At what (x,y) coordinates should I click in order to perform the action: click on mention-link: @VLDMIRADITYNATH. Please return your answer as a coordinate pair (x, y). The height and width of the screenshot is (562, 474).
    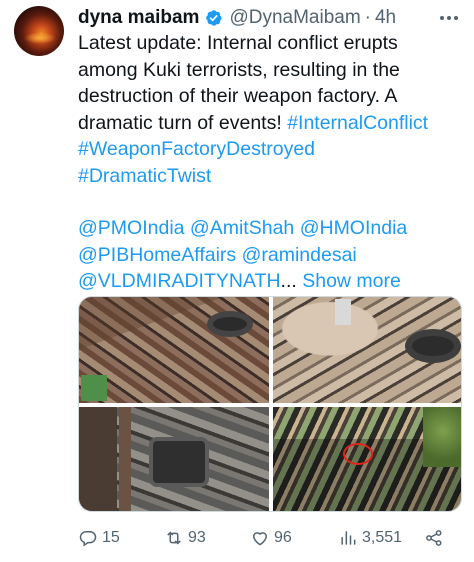
    Looking at the image, I should click on (179, 281).